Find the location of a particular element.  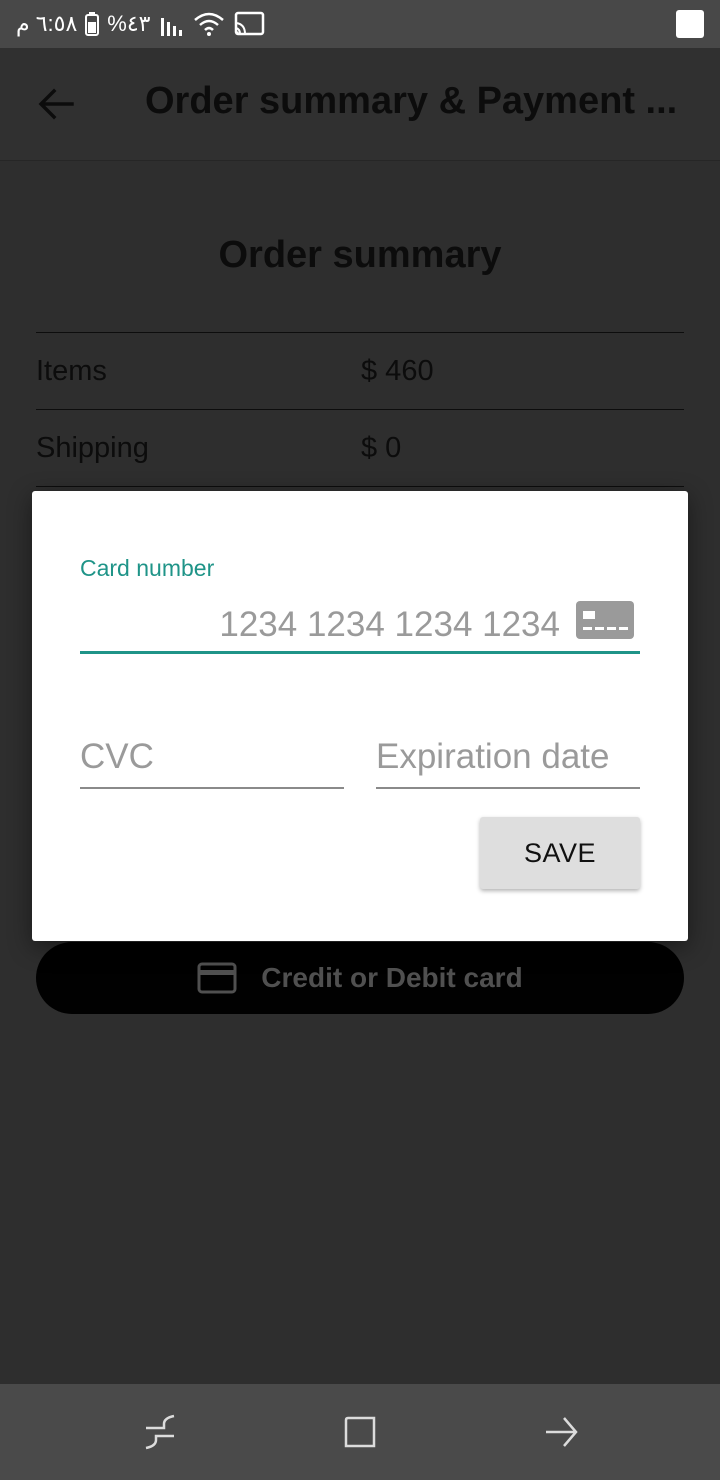

credit-debit-card-label: Credit or Debit card is located at coordinates (392, 977).